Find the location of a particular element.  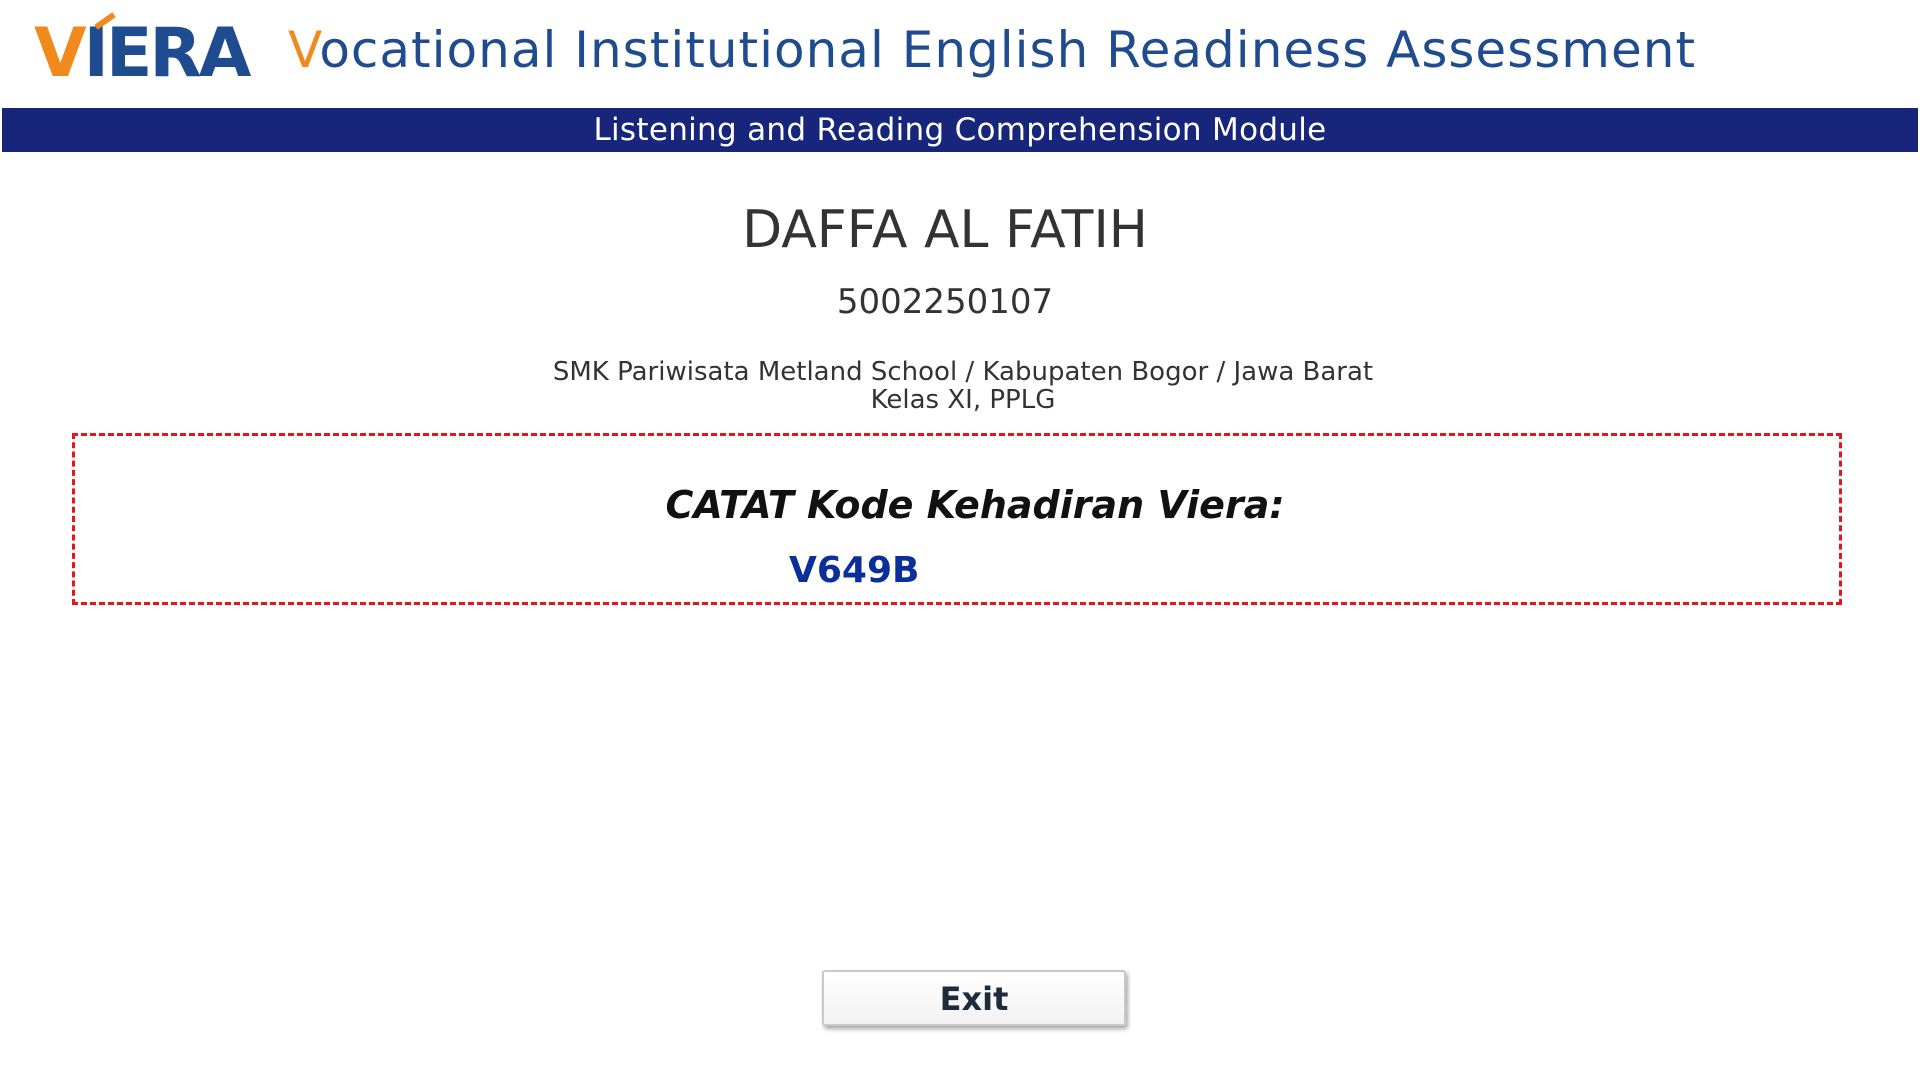

attendance-code-box: CATAT Kode Kehadiran Viera: V649B is located at coordinates (957, 519).